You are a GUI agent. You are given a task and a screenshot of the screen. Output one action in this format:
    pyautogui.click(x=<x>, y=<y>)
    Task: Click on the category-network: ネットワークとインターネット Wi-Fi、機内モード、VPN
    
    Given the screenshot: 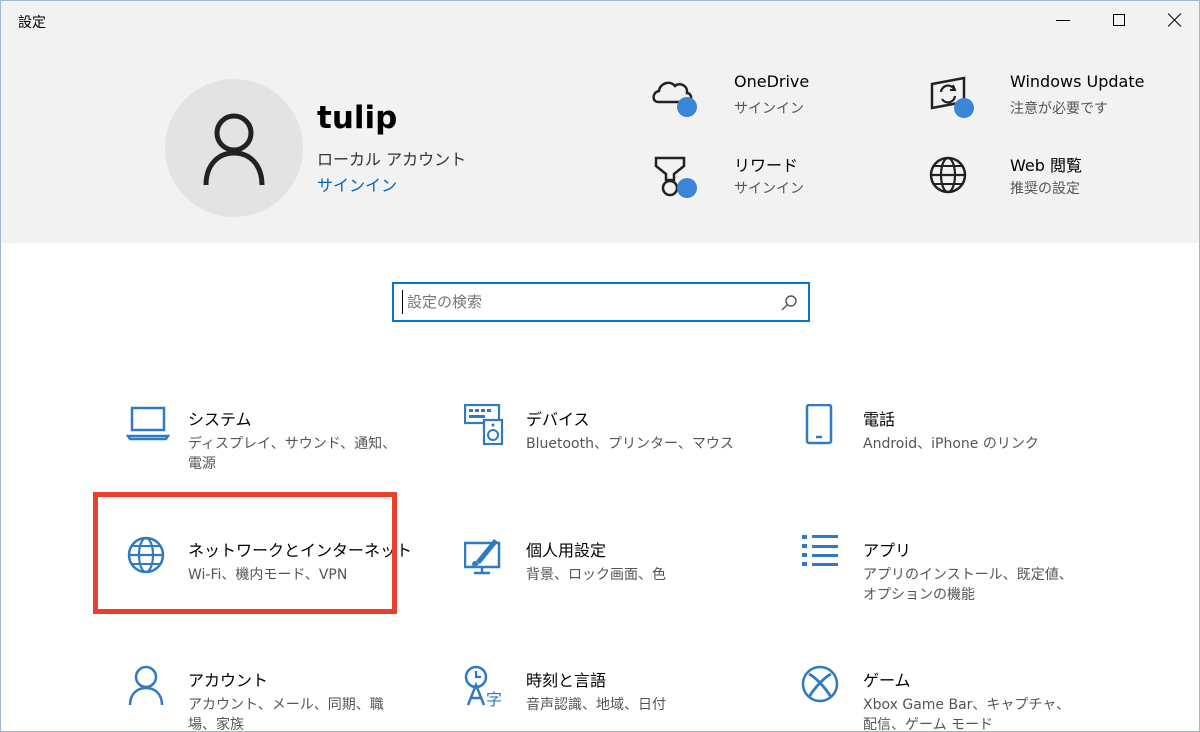 What is the action you would take?
    pyautogui.click(x=271, y=575)
    